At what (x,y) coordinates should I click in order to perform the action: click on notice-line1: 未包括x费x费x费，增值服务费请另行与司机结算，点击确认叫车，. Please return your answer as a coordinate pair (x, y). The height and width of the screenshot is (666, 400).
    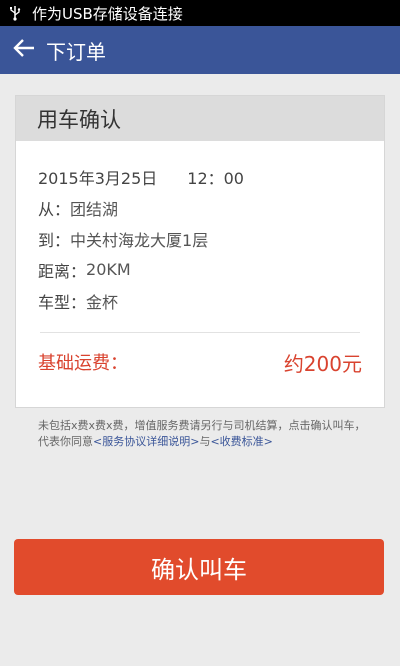
    Looking at the image, I should click on (202, 425).